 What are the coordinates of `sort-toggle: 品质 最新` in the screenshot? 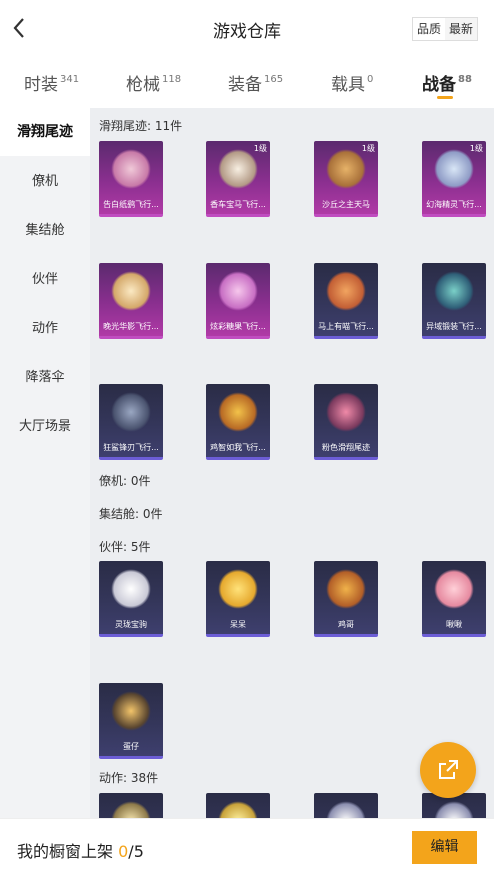 It's located at (444, 29).